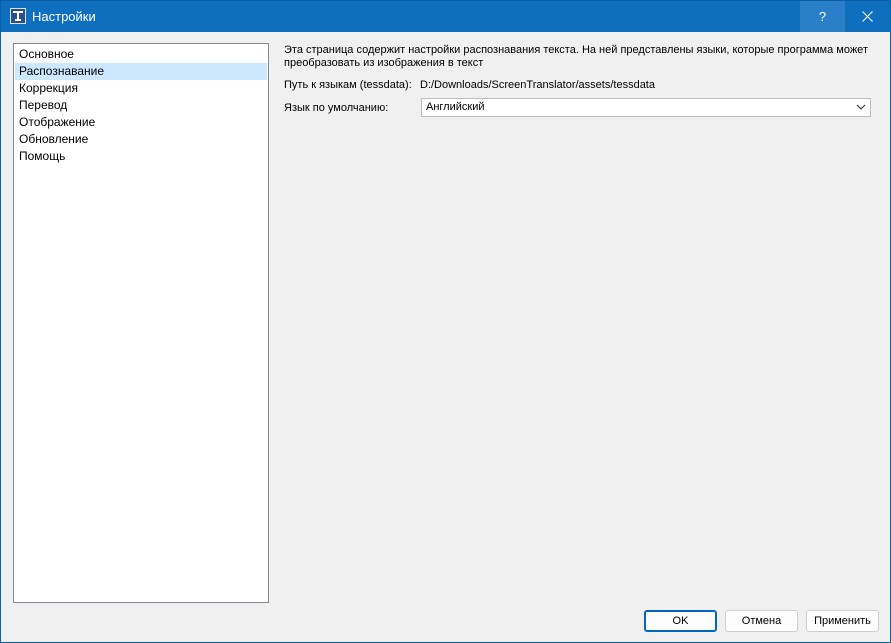 This screenshot has height=643, width=891. What do you see at coordinates (64, 16) in the screenshot?
I see `window-title: Настройки` at bounding box center [64, 16].